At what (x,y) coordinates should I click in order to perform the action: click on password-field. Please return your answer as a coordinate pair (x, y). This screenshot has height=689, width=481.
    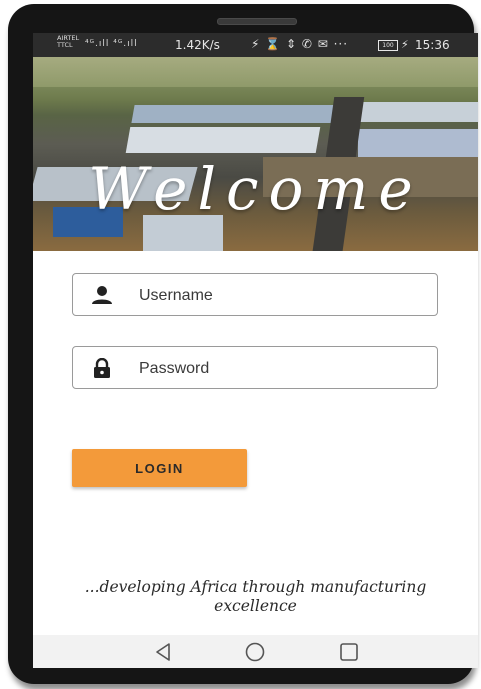
    Looking at the image, I should click on (255, 368).